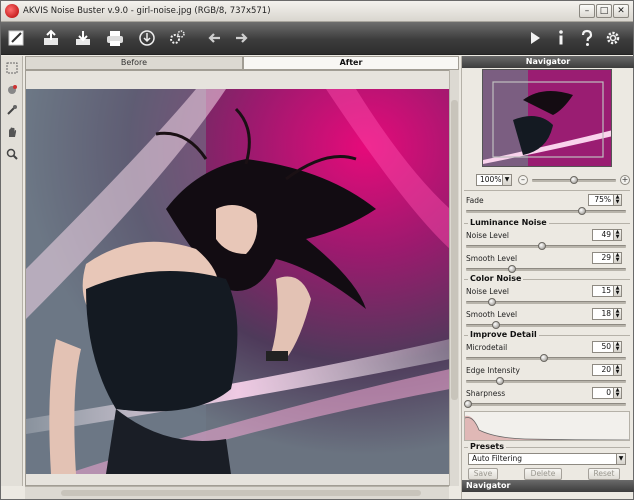  Describe the element at coordinates (602, 199) in the screenshot. I see `fade-value: 75%` at that location.